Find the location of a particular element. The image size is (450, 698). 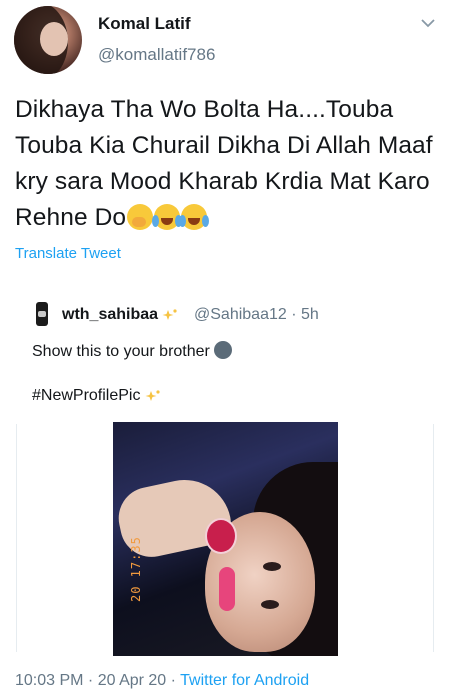

quoted-text-line: Show this to your brother is located at coordinates (132, 351).